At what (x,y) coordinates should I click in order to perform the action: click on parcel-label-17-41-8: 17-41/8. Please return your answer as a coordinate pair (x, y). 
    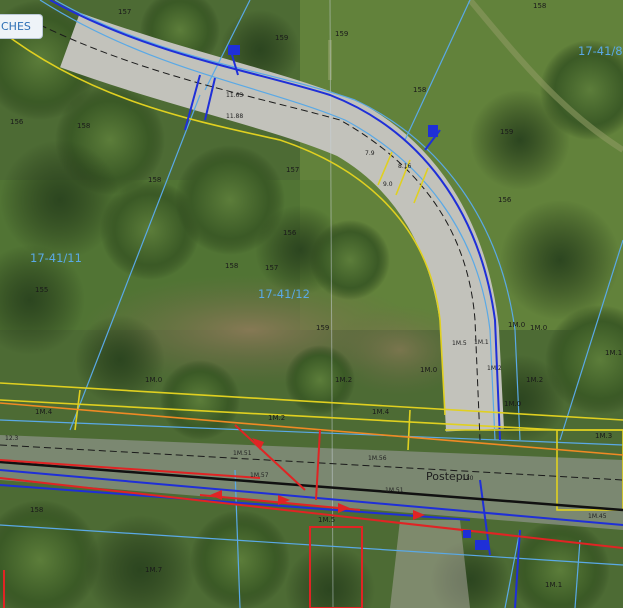
    Looking at the image, I should click on (600, 51).